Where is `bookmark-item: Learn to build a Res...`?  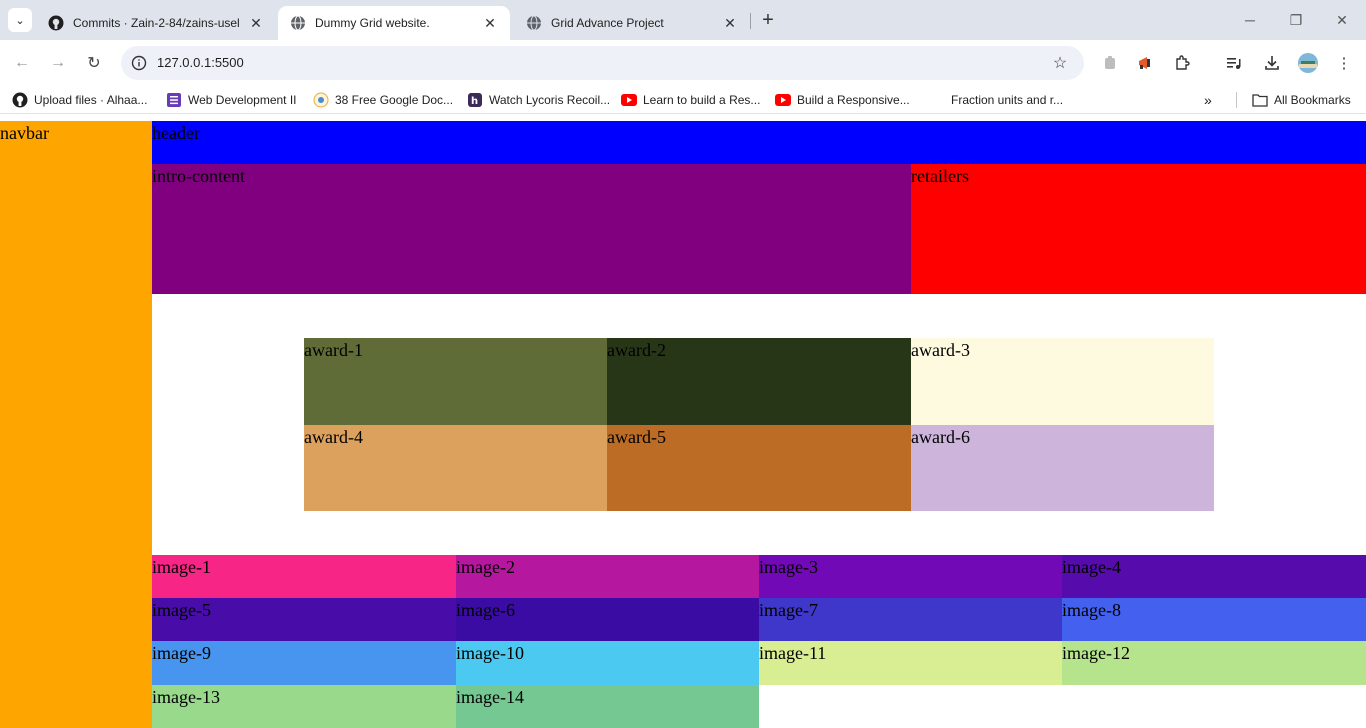
bookmark-item: Learn to build a Res... is located at coordinates (690, 100).